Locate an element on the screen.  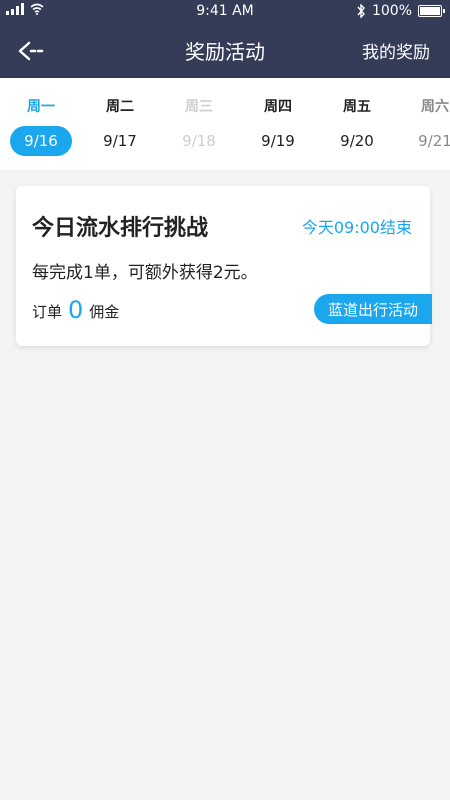
day-date: 9/18 is located at coordinates (199, 141).